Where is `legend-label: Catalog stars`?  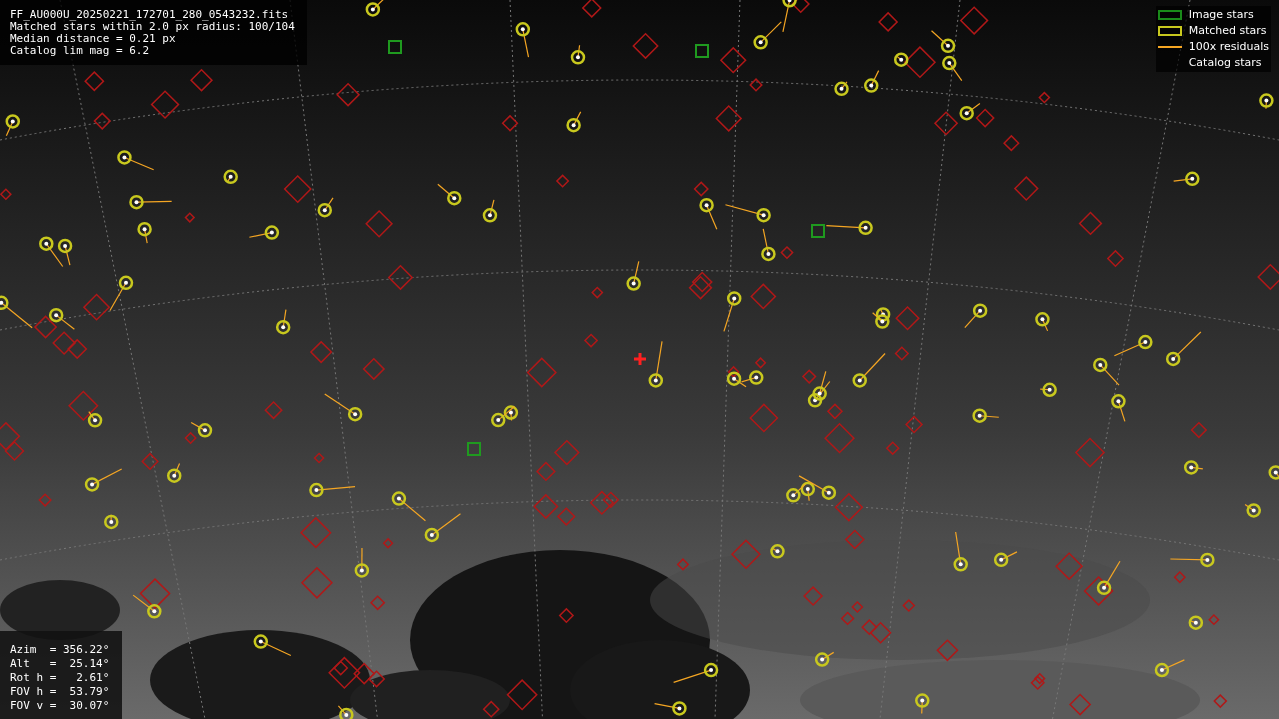
legend-label: Catalog stars is located at coordinates (1225, 63).